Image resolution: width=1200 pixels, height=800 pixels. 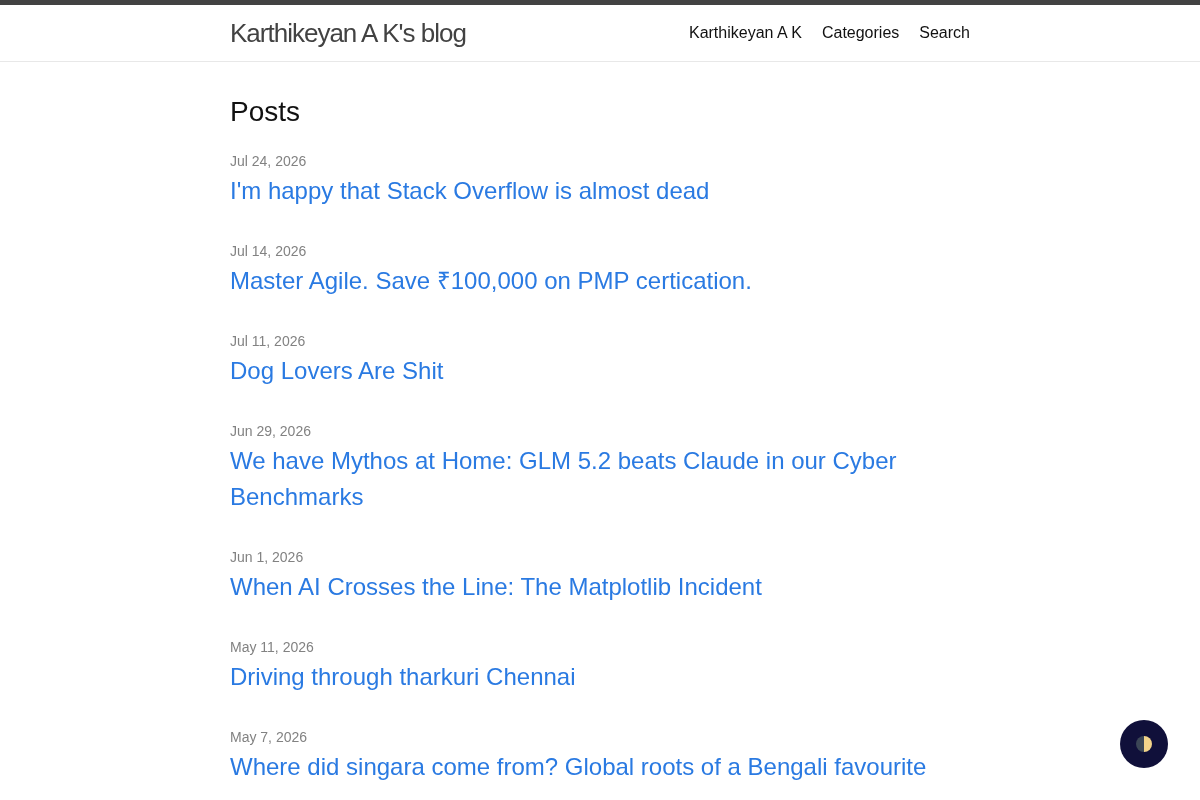 What do you see at coordinates (578, 767) in the screenshot?
I see `post-title-link: Where did singara come from? Global roots of a Bengali favourite` at bounding box center [578, 767].